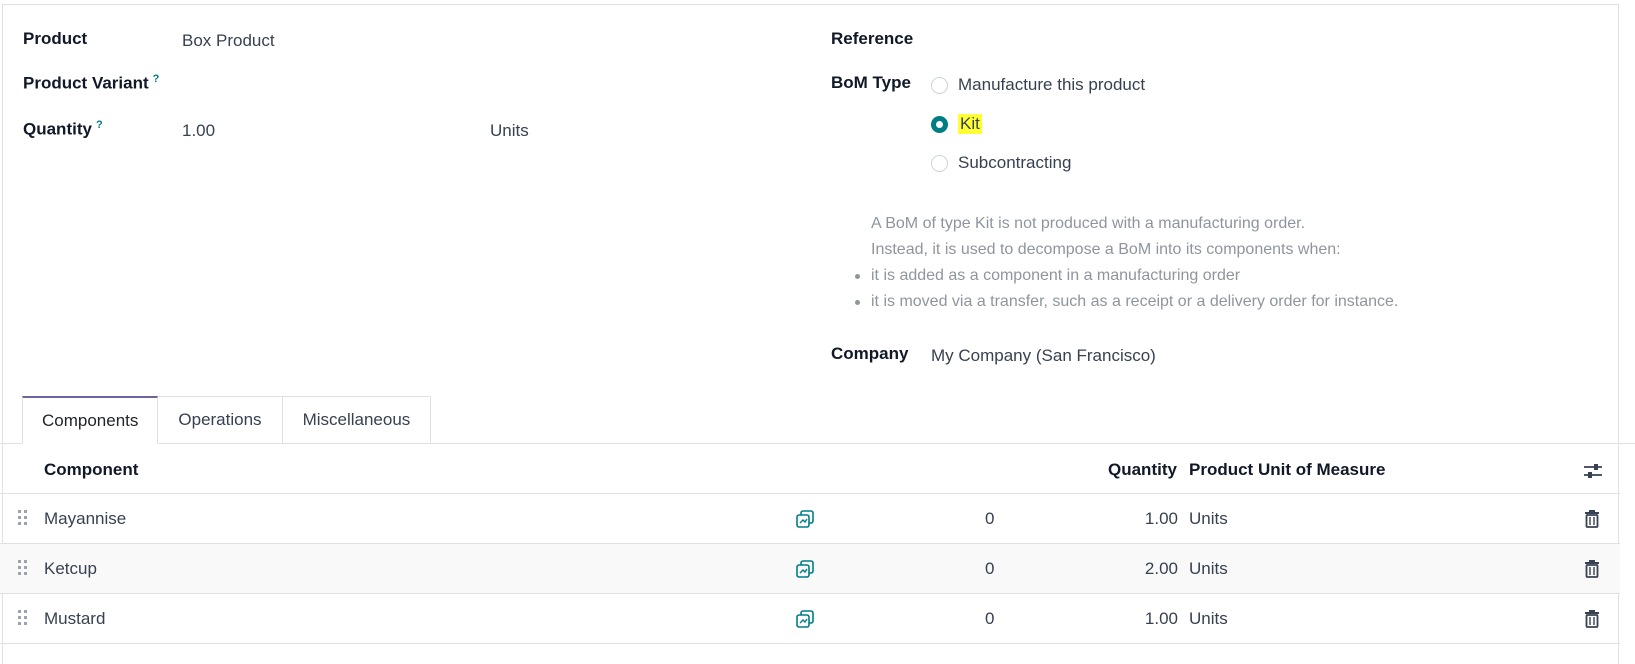  What do you see at coordinates (872, 38) in the screenshot?
I see `reference-label: Reference` at bounding box center [872, 38].